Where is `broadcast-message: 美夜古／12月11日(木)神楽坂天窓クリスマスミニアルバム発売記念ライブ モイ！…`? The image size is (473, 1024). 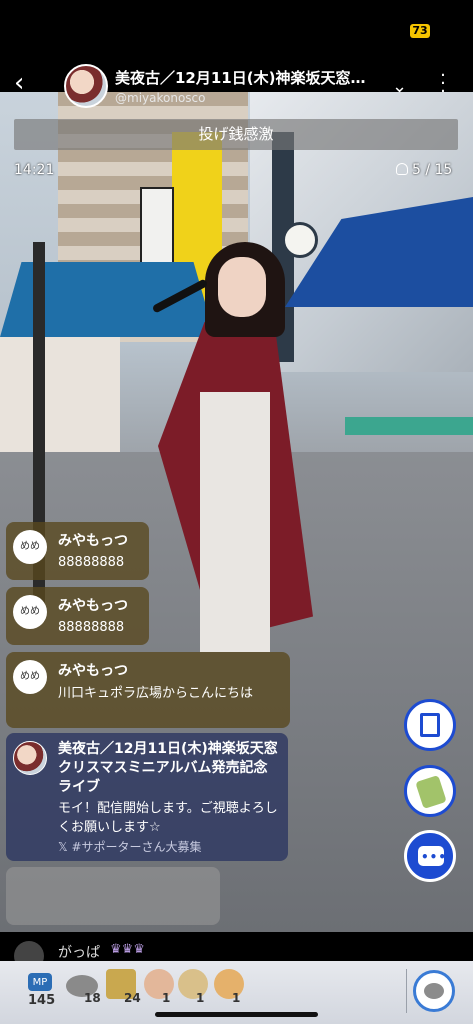
broadcast-message: 美夜古／12月11日(木)神楽坂天窓クリスマスミニアルバム発売記念ライブ モイ！… is located at coordinates (147, 797).